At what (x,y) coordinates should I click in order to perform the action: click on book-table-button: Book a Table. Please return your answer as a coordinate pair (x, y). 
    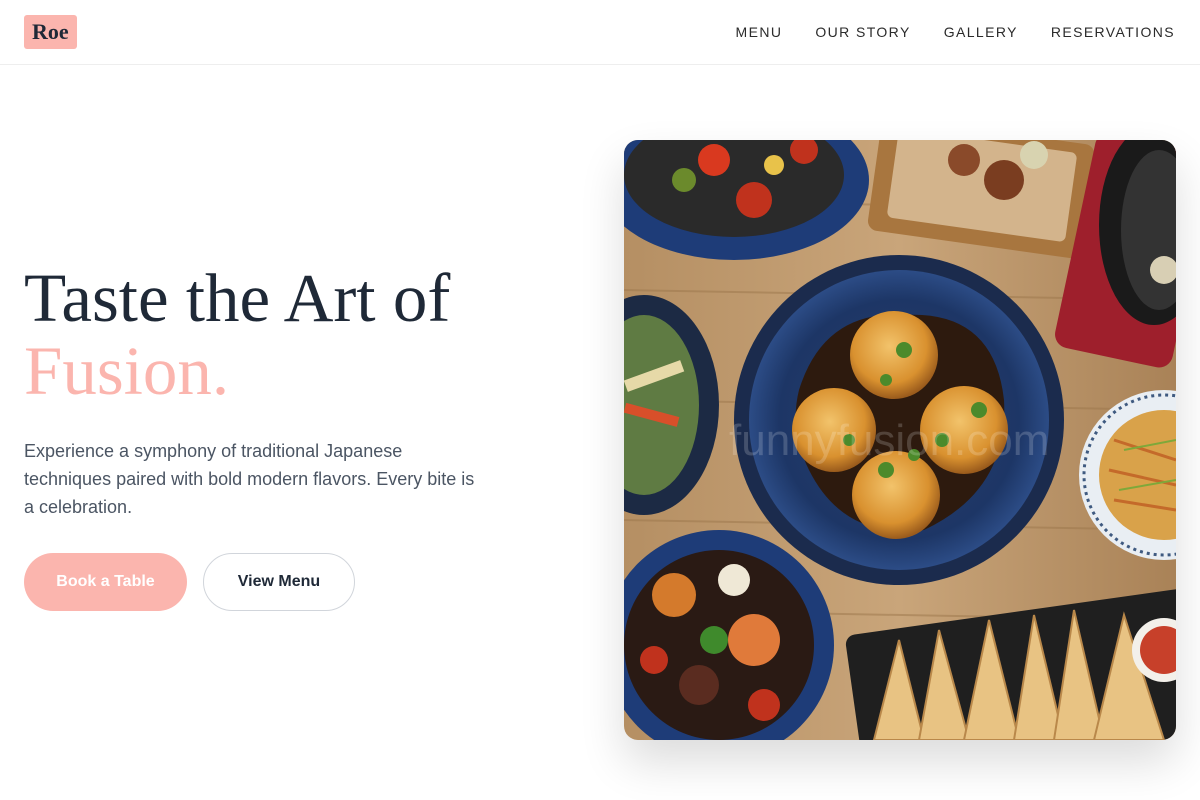
    Looking at the image, I should click on (105, 582).